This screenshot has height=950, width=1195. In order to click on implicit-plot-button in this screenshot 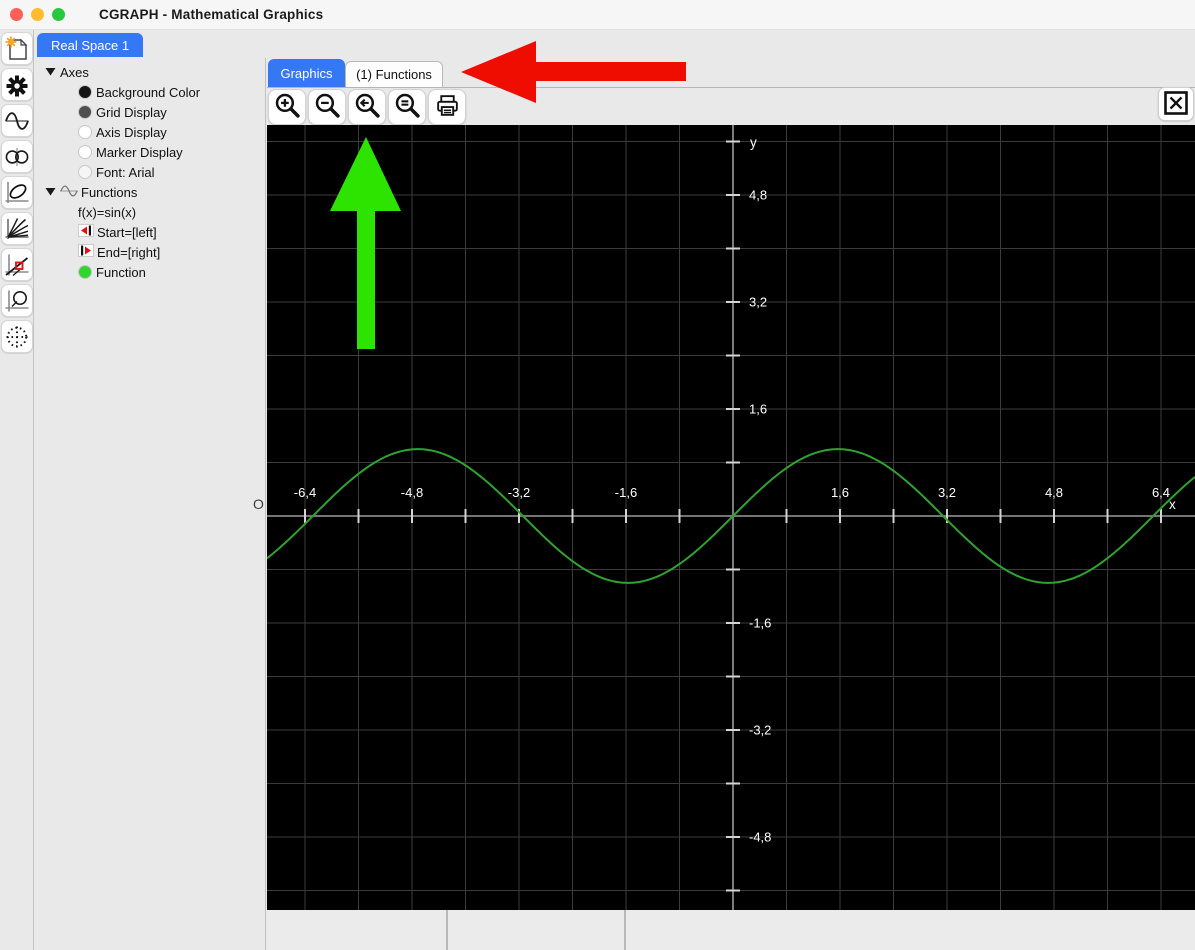, I will do `click(17, 300)`.